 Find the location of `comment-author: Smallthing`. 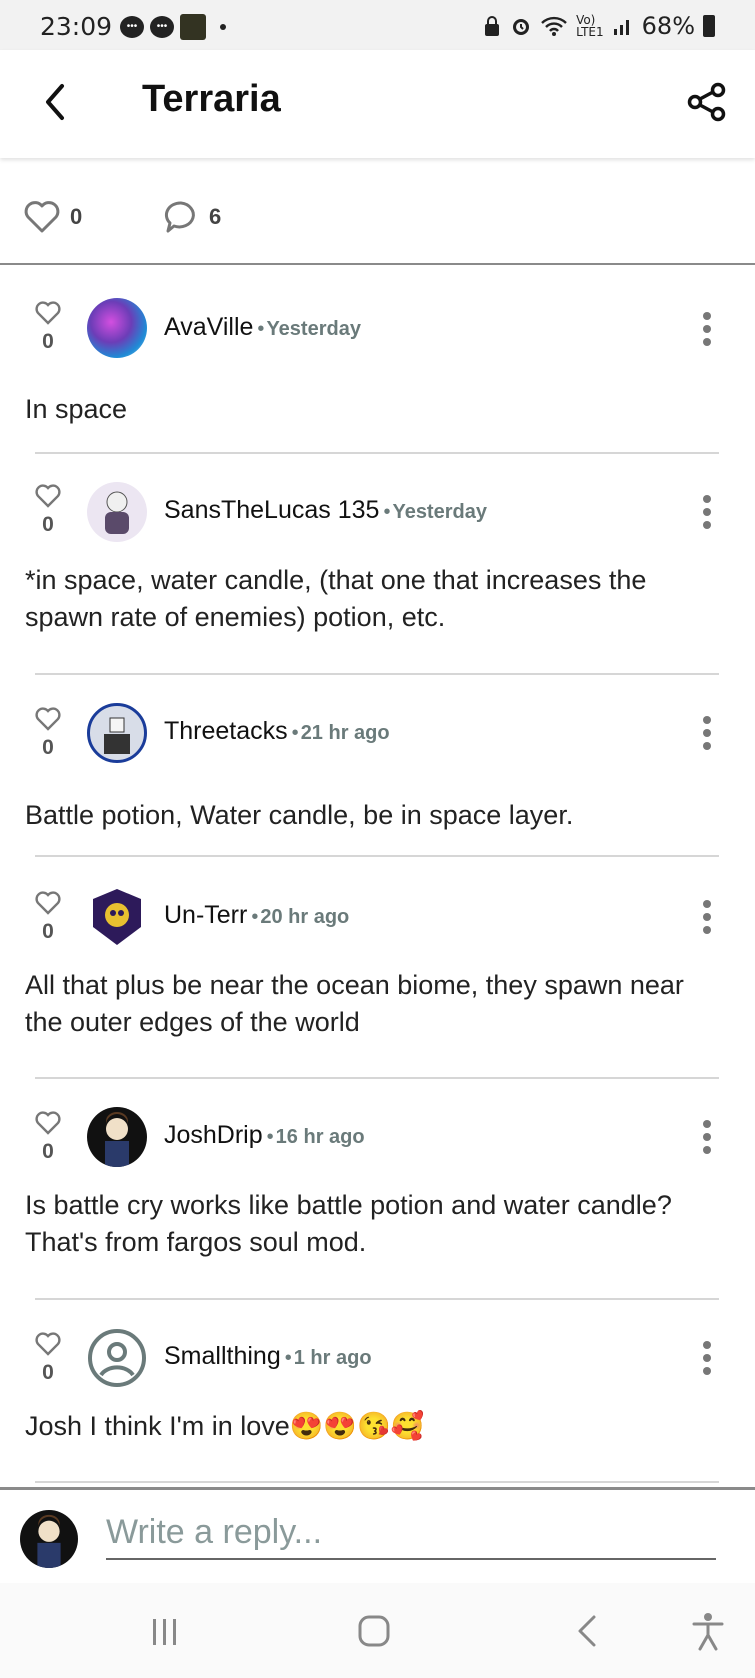

comment-author: Smallthing is located at coordinates (222, 1356).